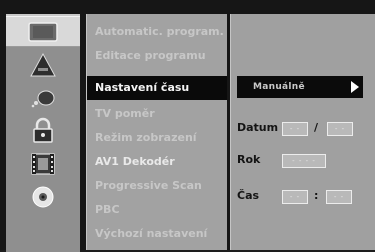 The width and height of the screenshot is (375, 252). I want to click on category-disc, so click(43, 196).